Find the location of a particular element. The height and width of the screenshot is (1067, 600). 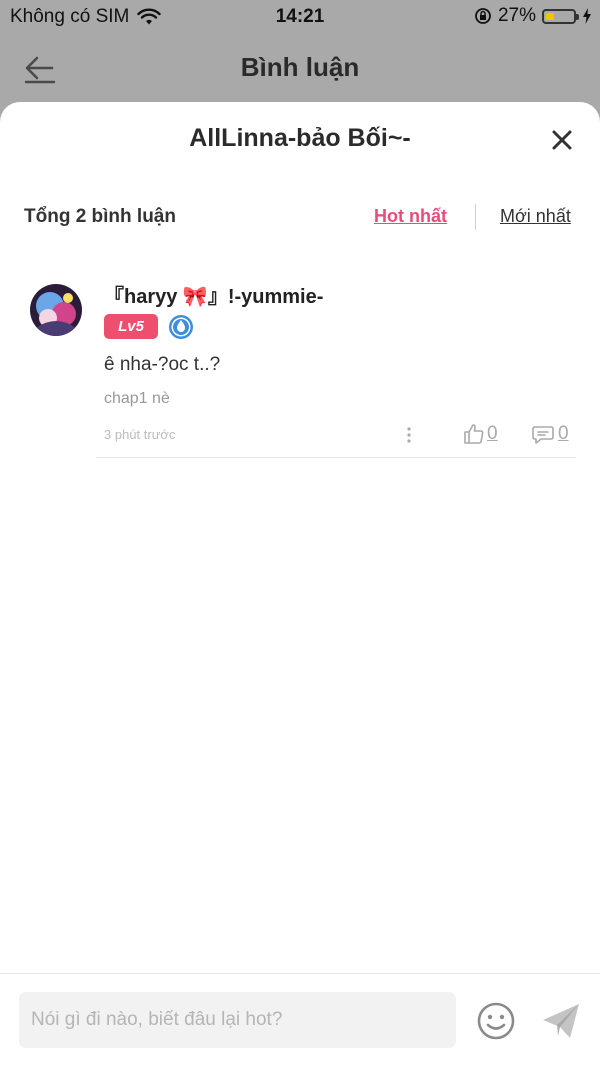

verified-drop-icon is located at coordinates (181, 327).